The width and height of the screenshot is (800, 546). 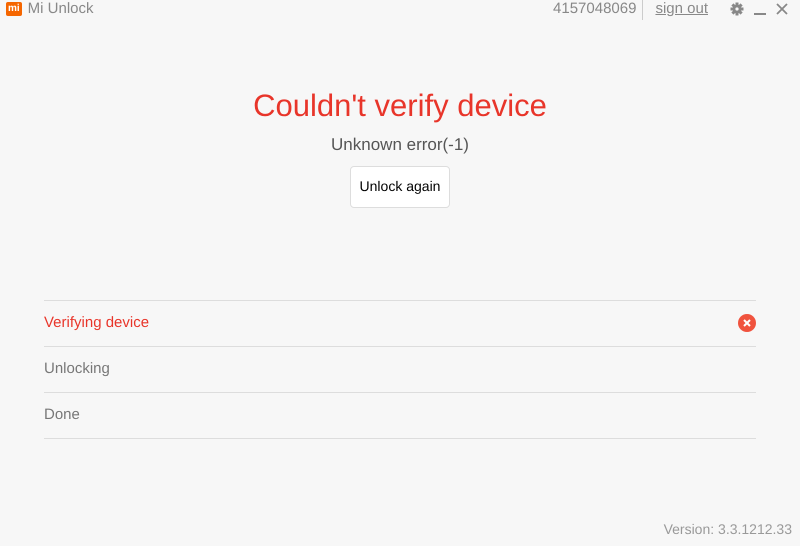 I want to click on step-label: Unlocking, so click(x=77, y=368).